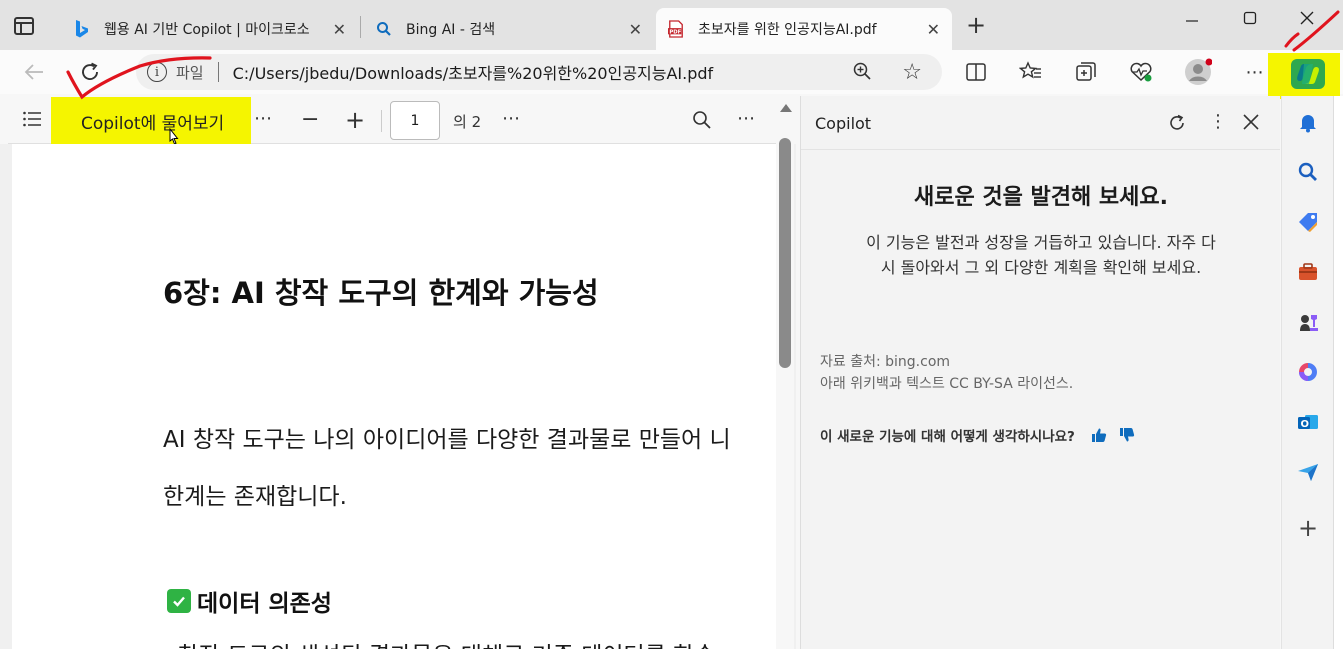 The height and width of the screenshot is (649, 1343). Describe the element at coordinates (1177, 125) in the screenshot. I see `refresh-icon` at that location.